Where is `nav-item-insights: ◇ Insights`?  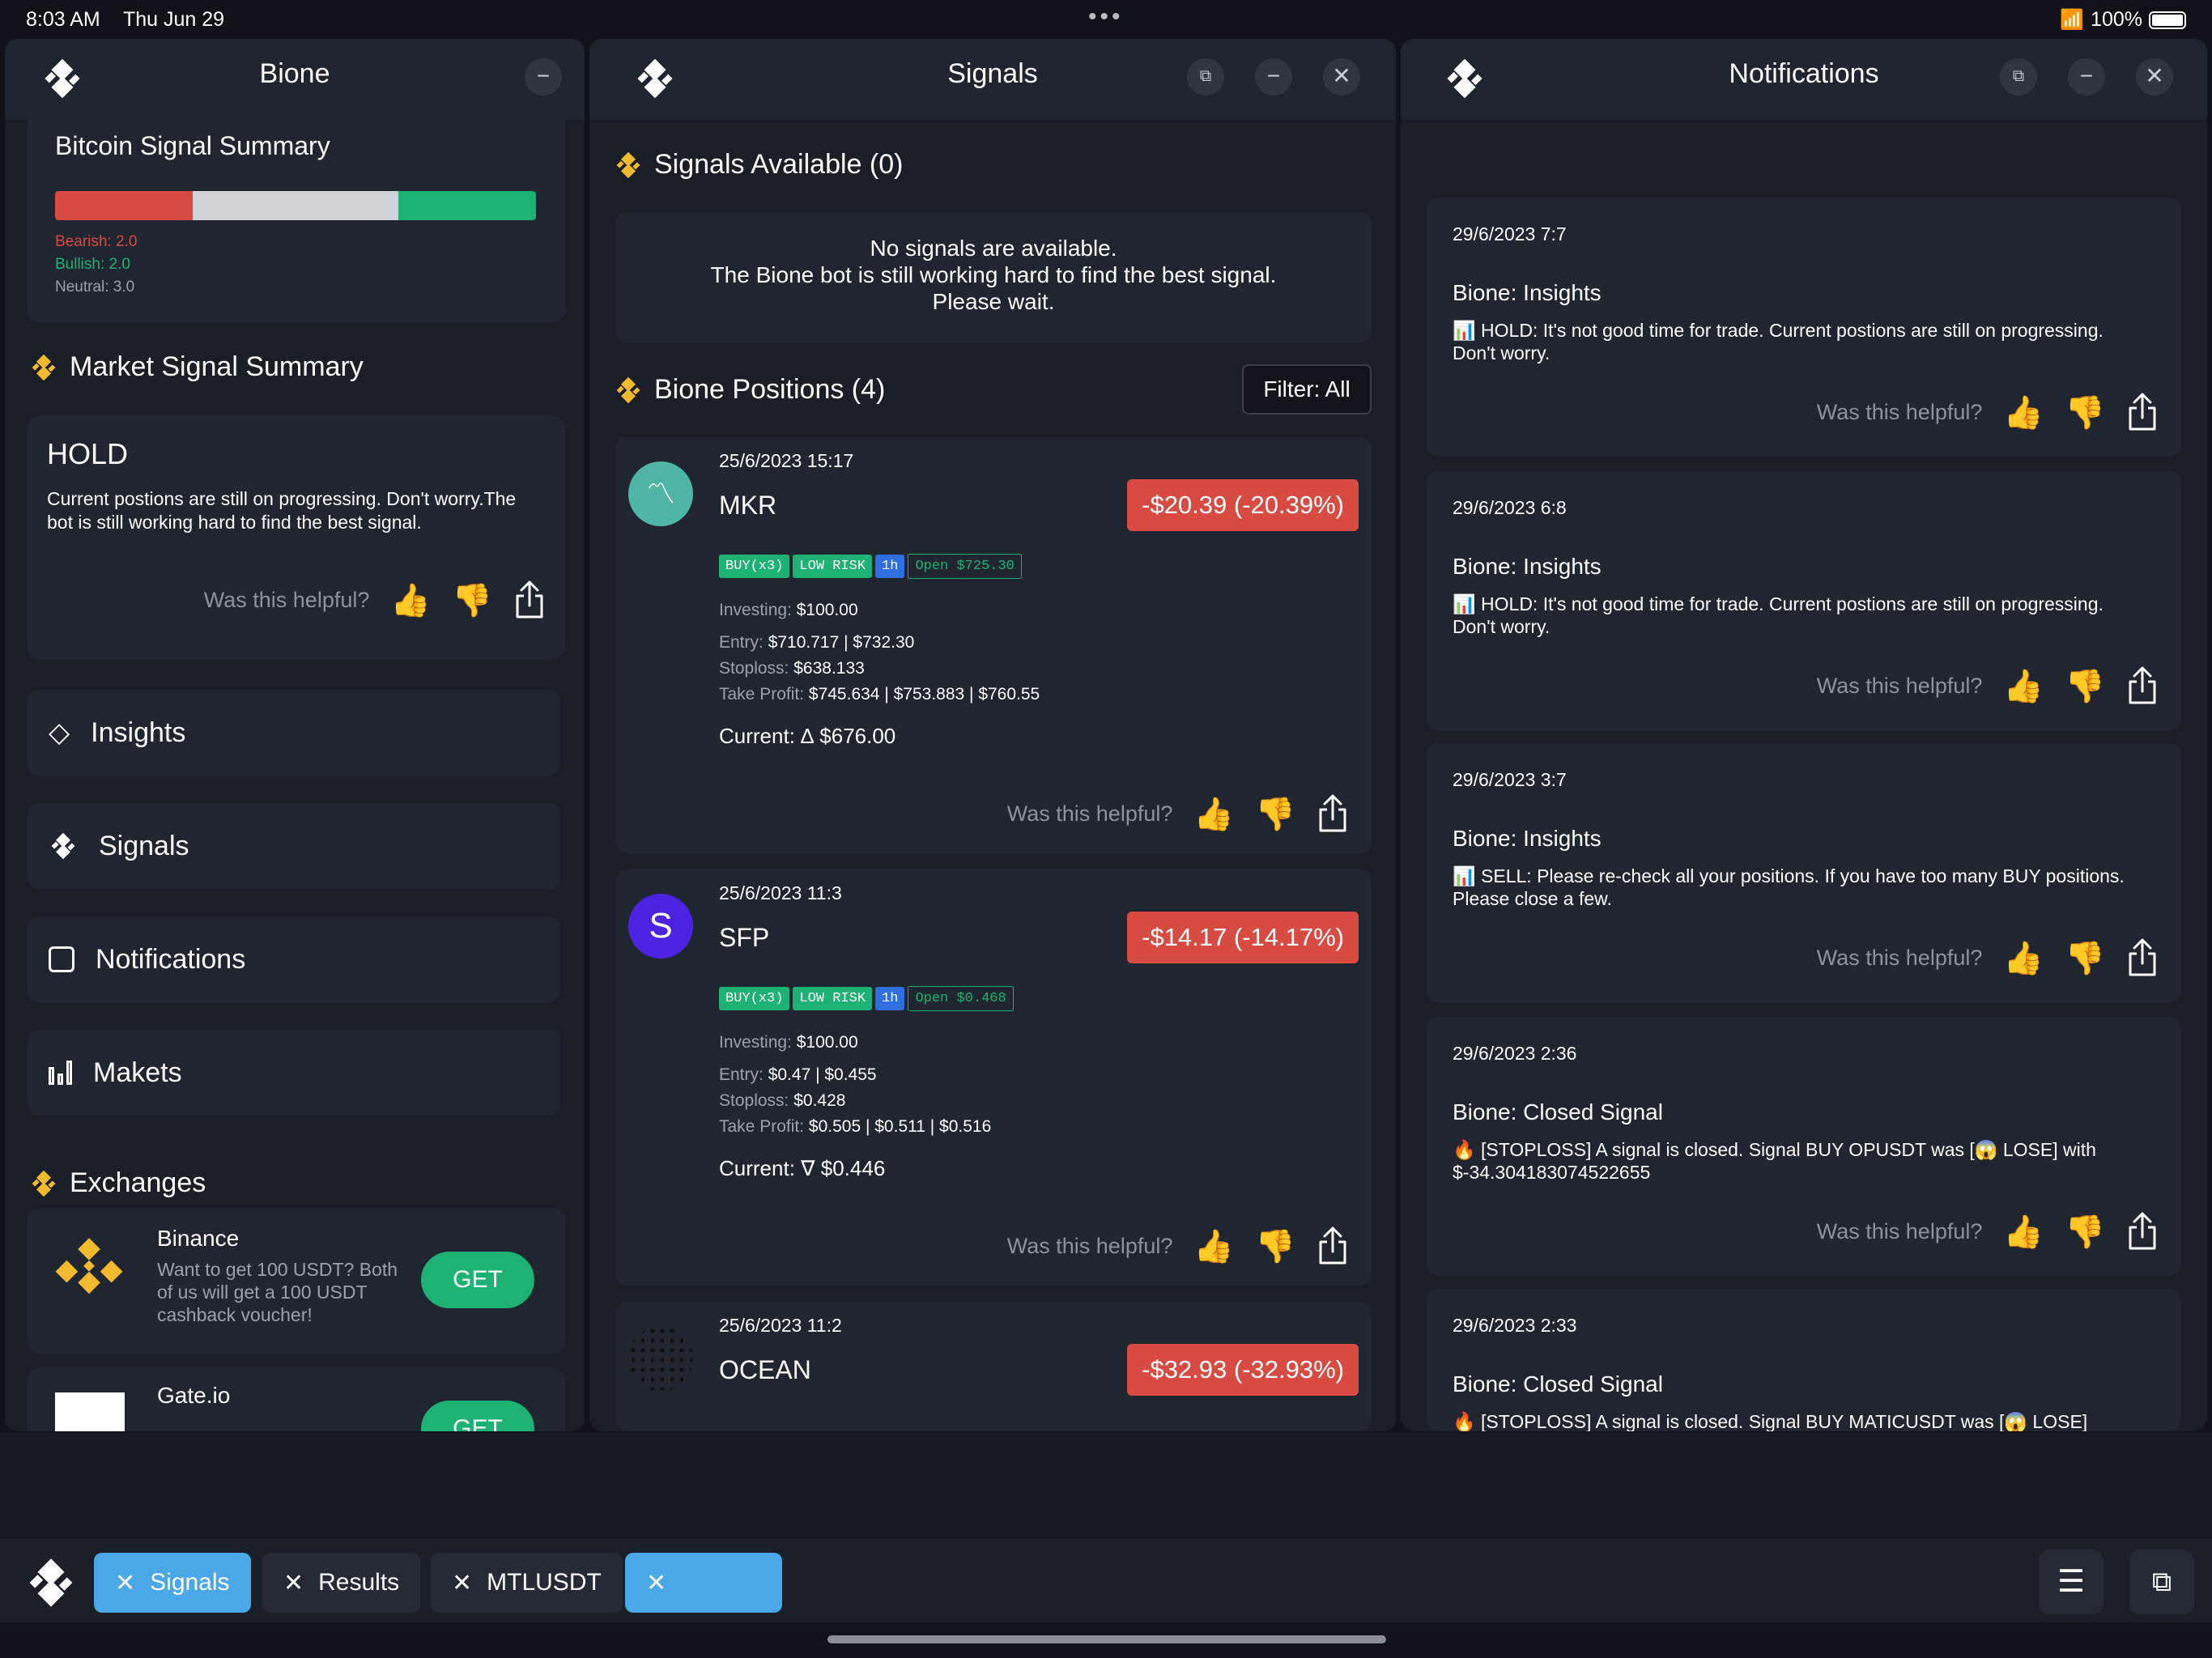
nav-item-insights: ◇ Insights is located at coordinates (294, 733).